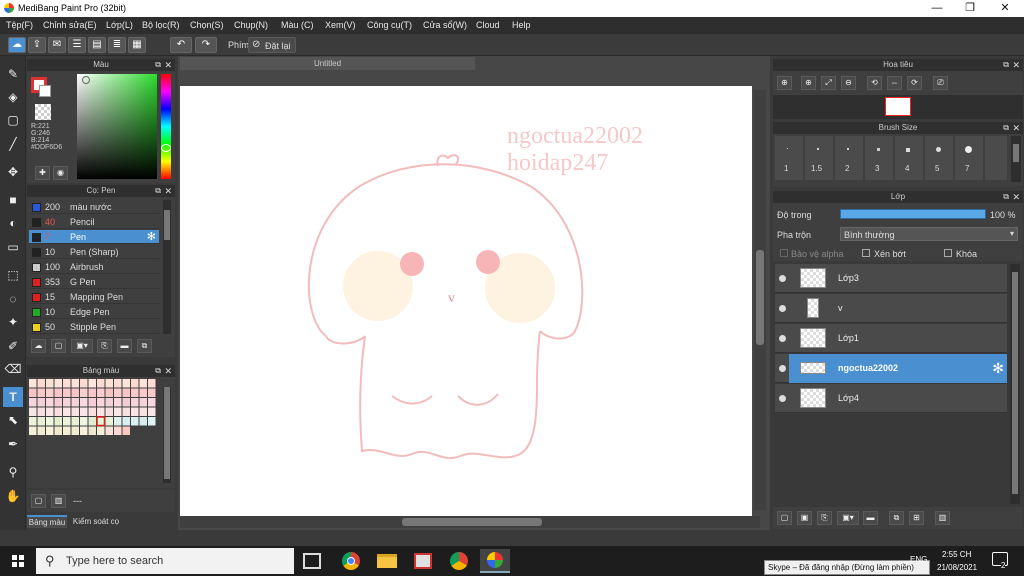 The width and height of the screenshot is (1024, 576). Describe the element at coordinates (1000, 559) in the screenshot. I see `notification-icon` at that location.